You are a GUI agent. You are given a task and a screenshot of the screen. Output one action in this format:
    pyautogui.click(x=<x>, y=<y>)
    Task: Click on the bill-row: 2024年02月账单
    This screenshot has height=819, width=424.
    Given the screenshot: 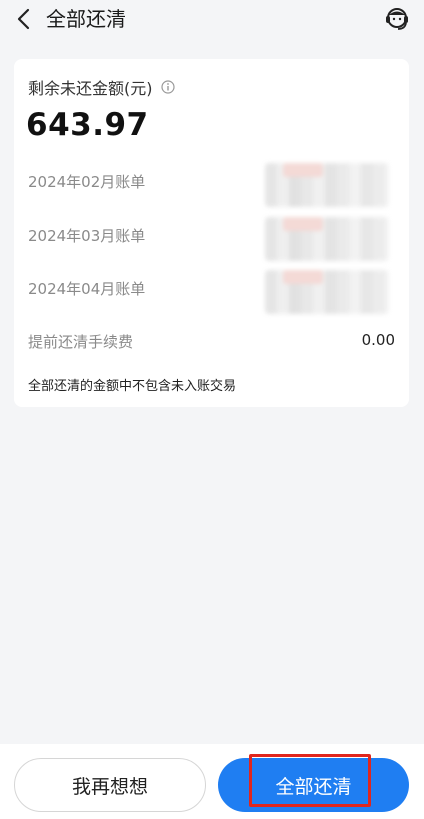 What is the action you would take?
    pyautogui.click(x=211, y=187)
    